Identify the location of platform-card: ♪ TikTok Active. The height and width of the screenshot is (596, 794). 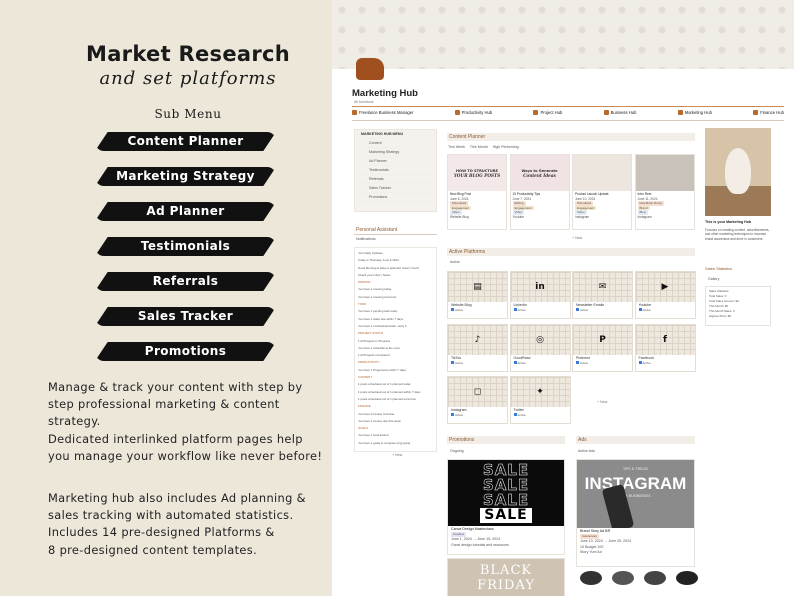
(477, 347).